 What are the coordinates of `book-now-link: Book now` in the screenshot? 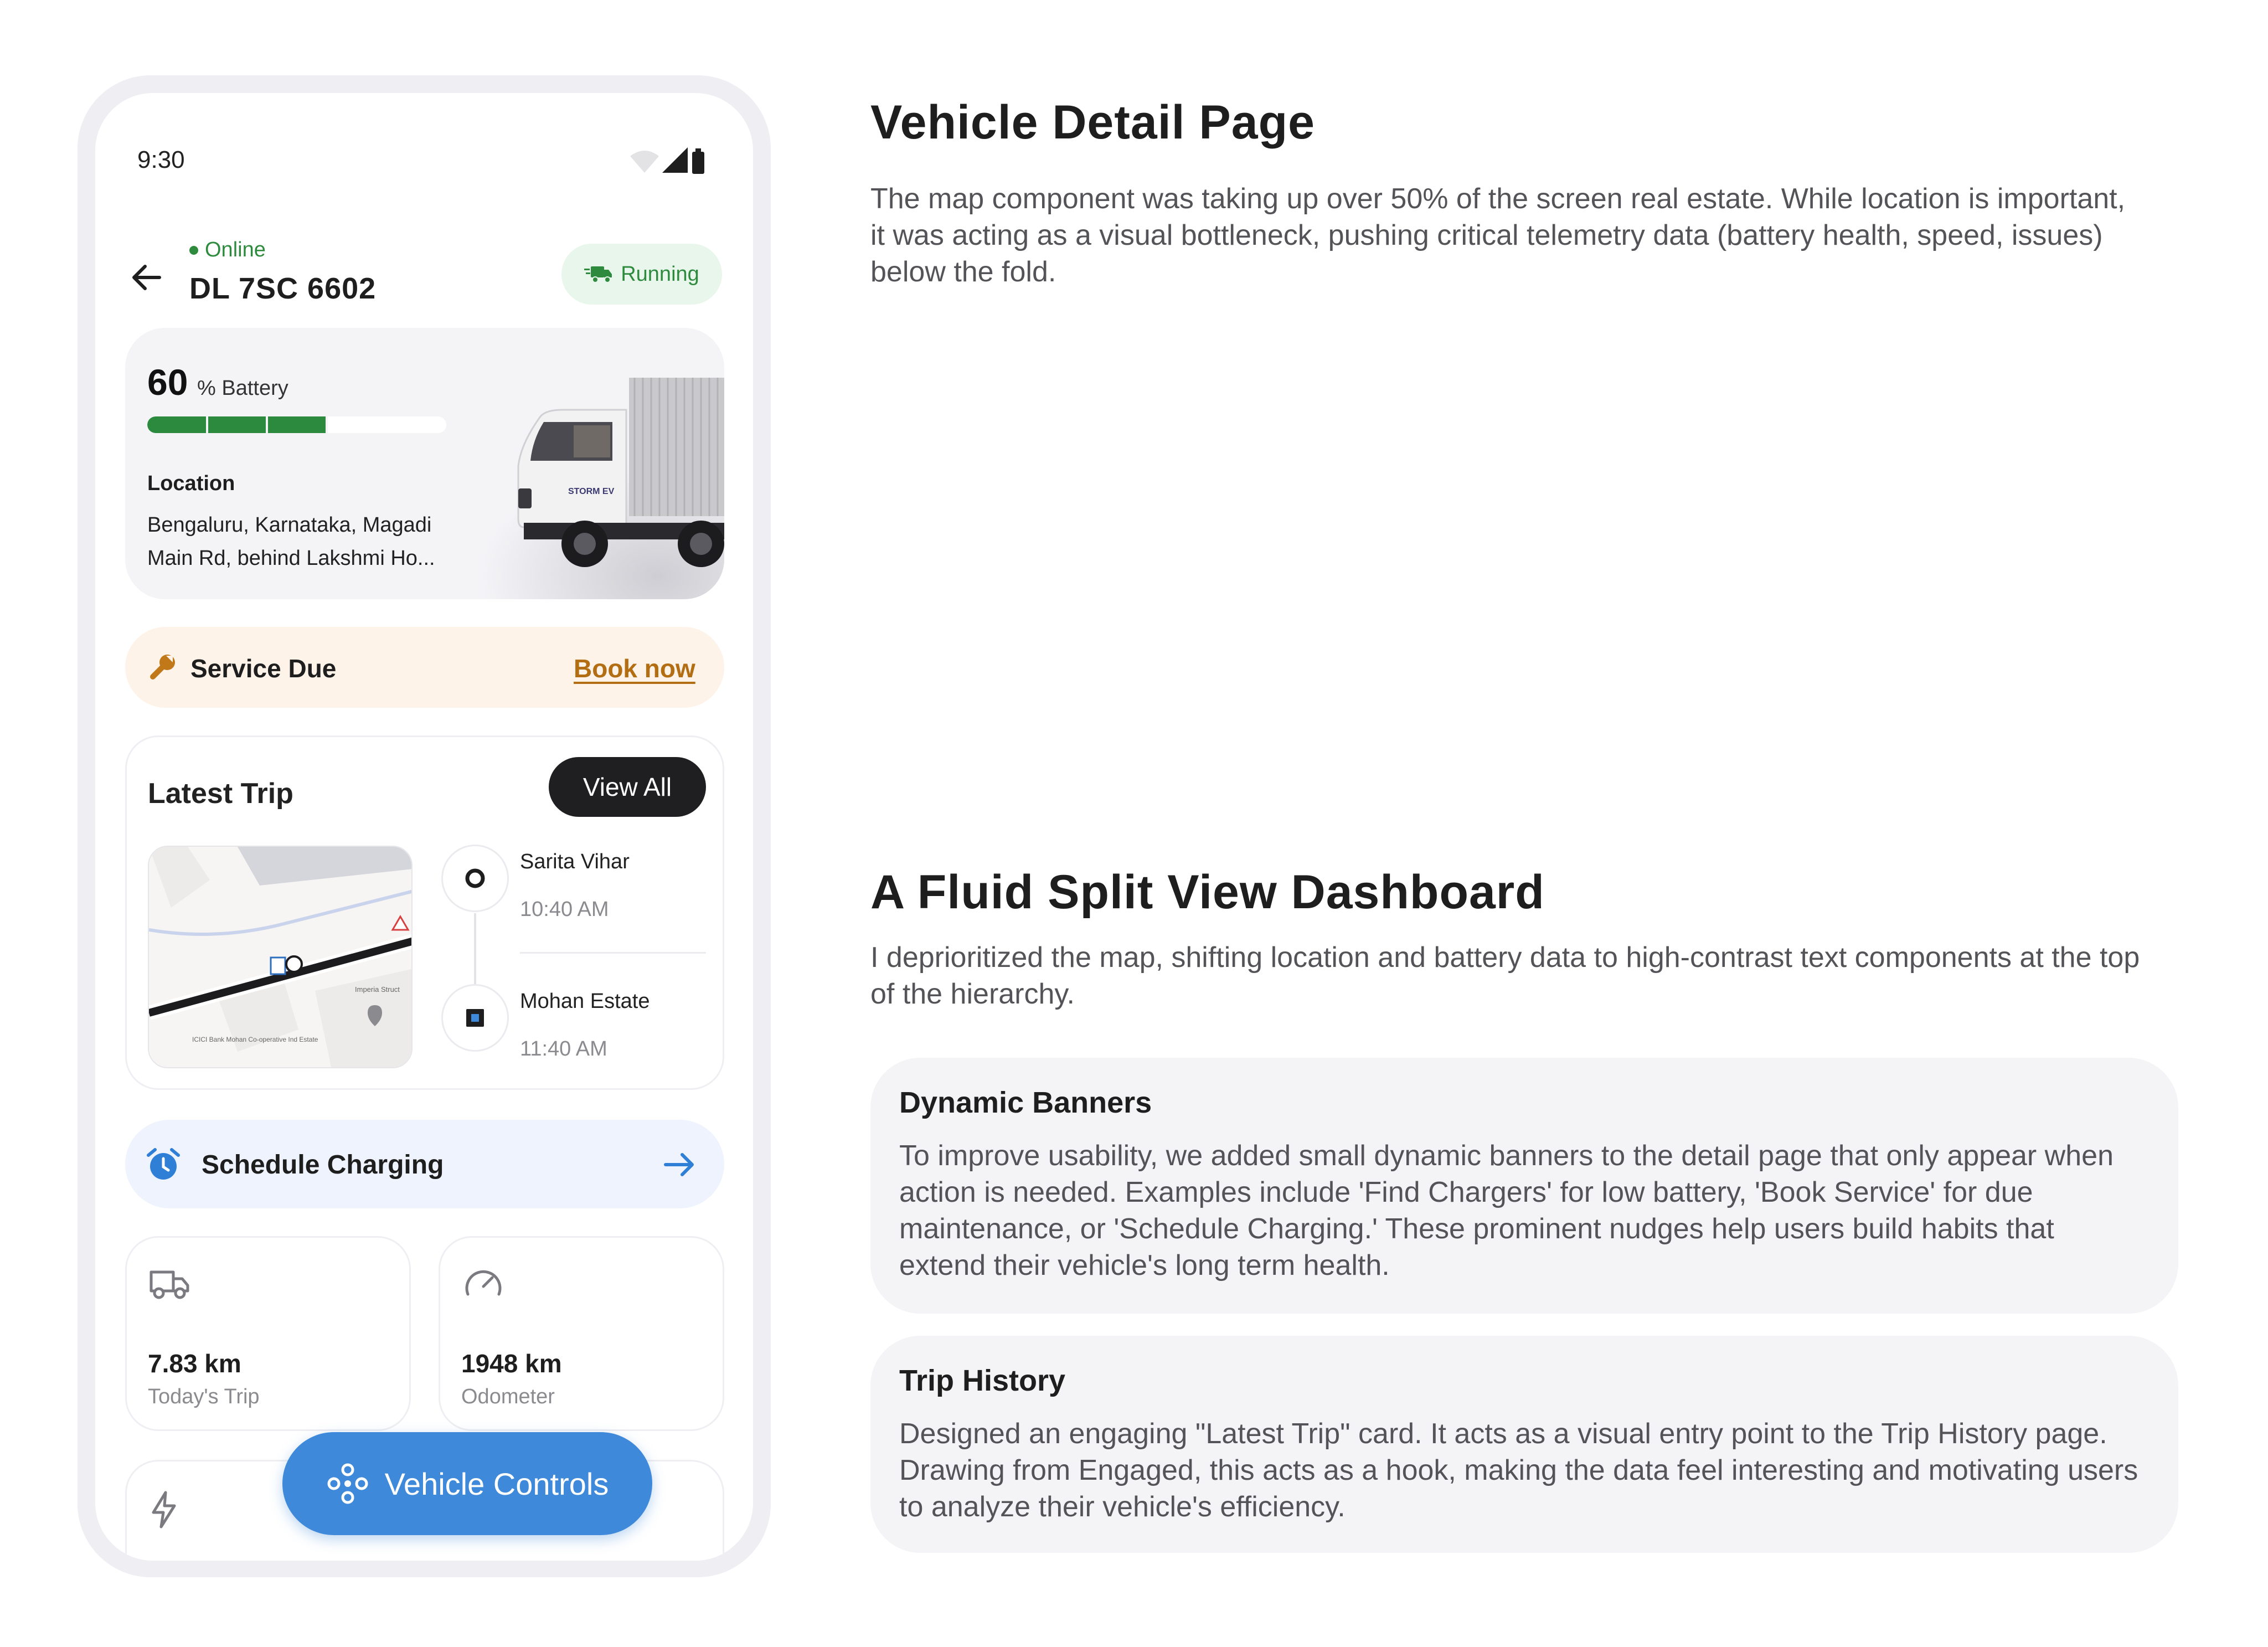 It's located at (634, 668).